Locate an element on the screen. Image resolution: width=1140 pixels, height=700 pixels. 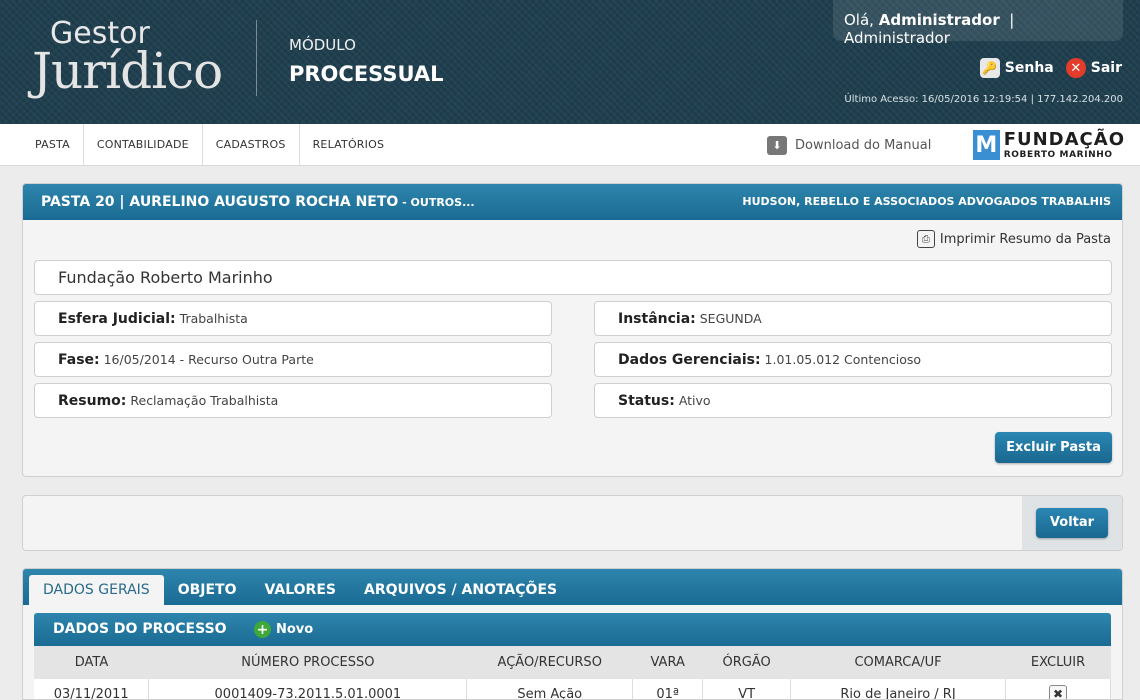
nav-item-cadastros: CADASTROS is located at coordinates (251, 145).